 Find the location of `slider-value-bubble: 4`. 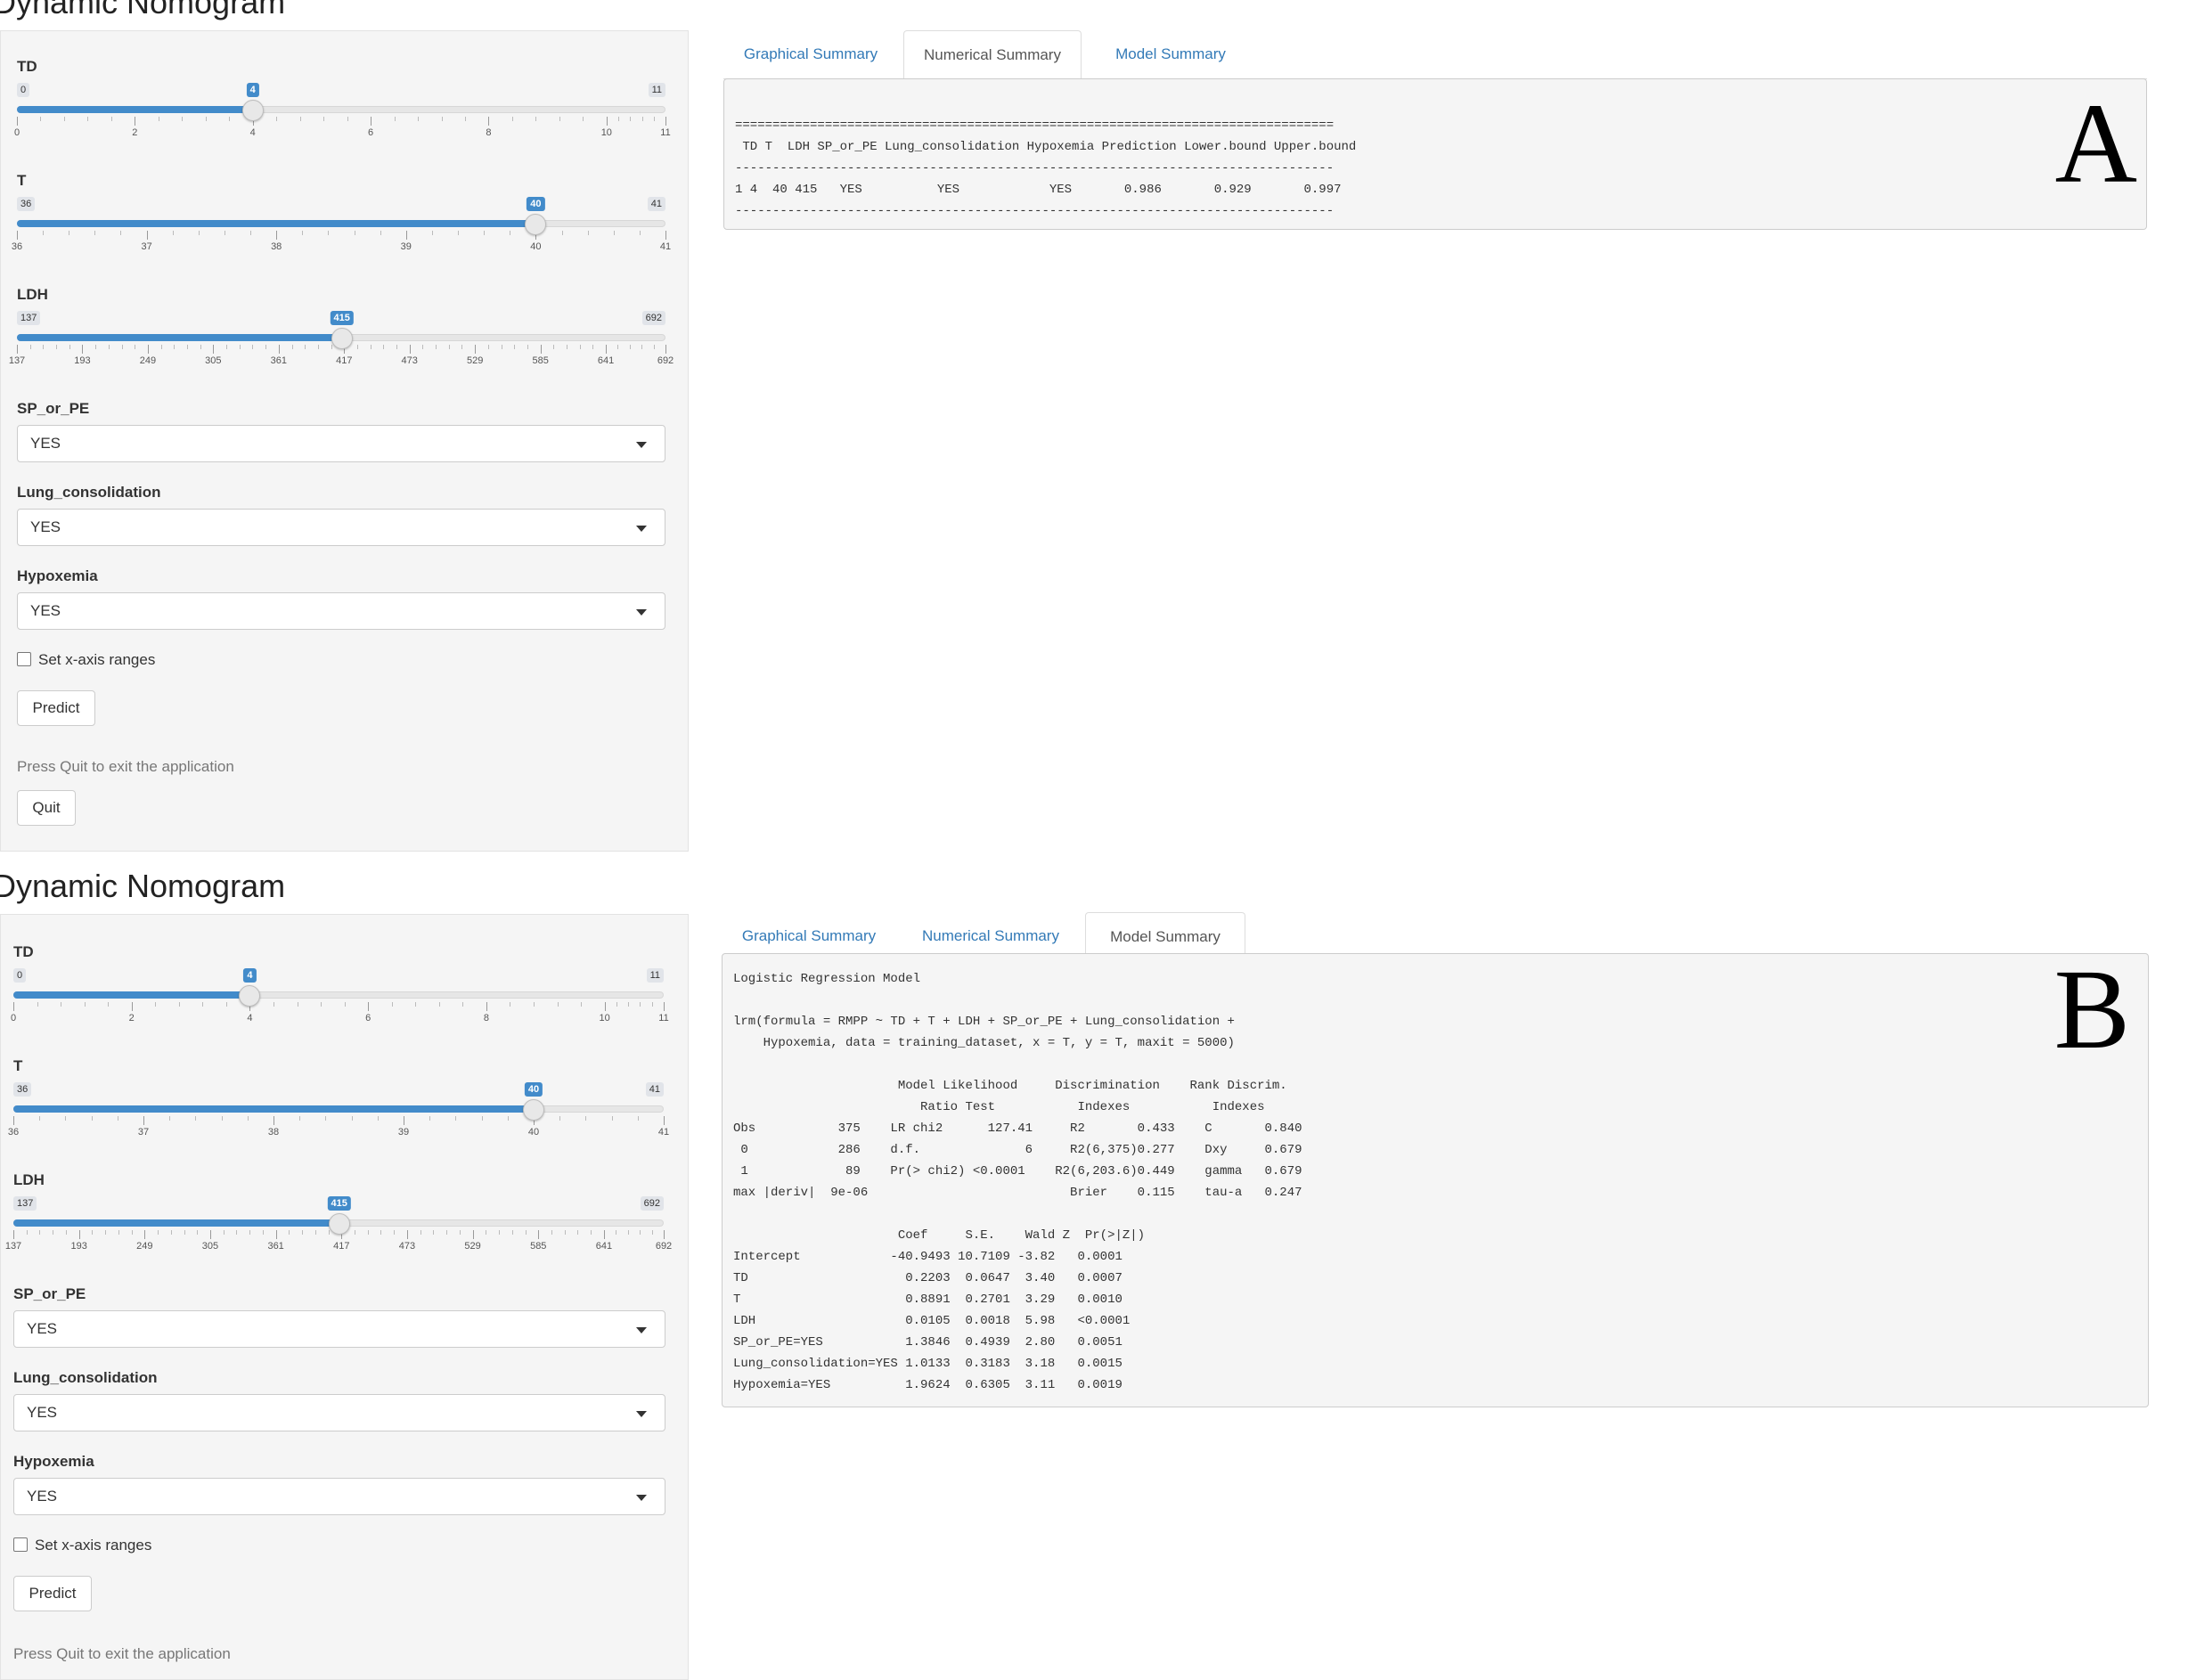

slider-value-bubble: 4 is located at coordinates (252, 90).